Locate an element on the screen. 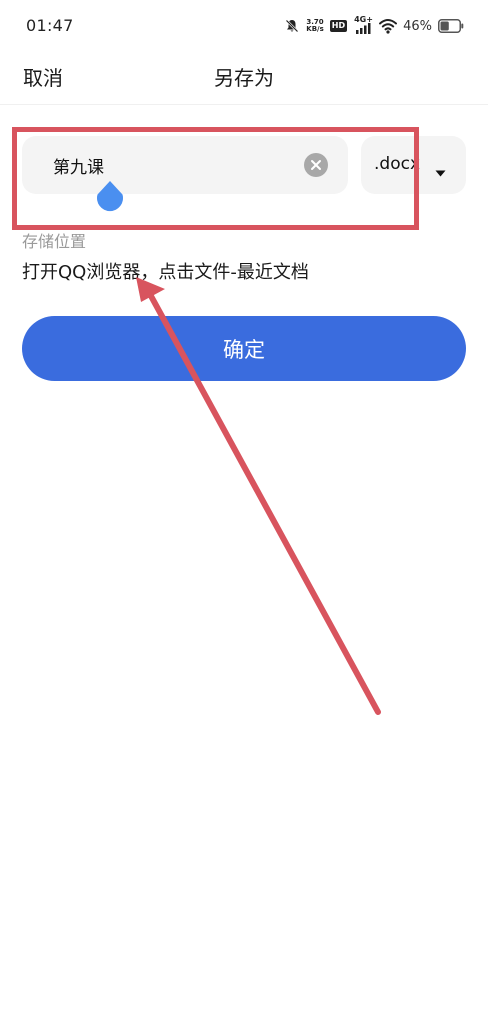 This screenshot has width=488, height=1020. wifi-icon is located at coordinates (388, 26).